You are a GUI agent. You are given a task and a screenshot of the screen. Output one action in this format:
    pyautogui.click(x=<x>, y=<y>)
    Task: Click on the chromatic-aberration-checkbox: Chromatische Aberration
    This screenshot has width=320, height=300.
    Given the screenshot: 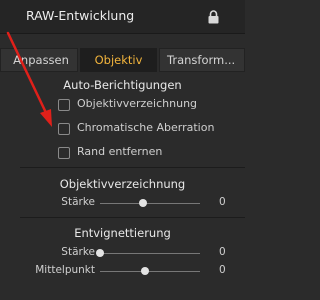 What is the action you would take?
    pyautogui.click(x=148, y=129)
    